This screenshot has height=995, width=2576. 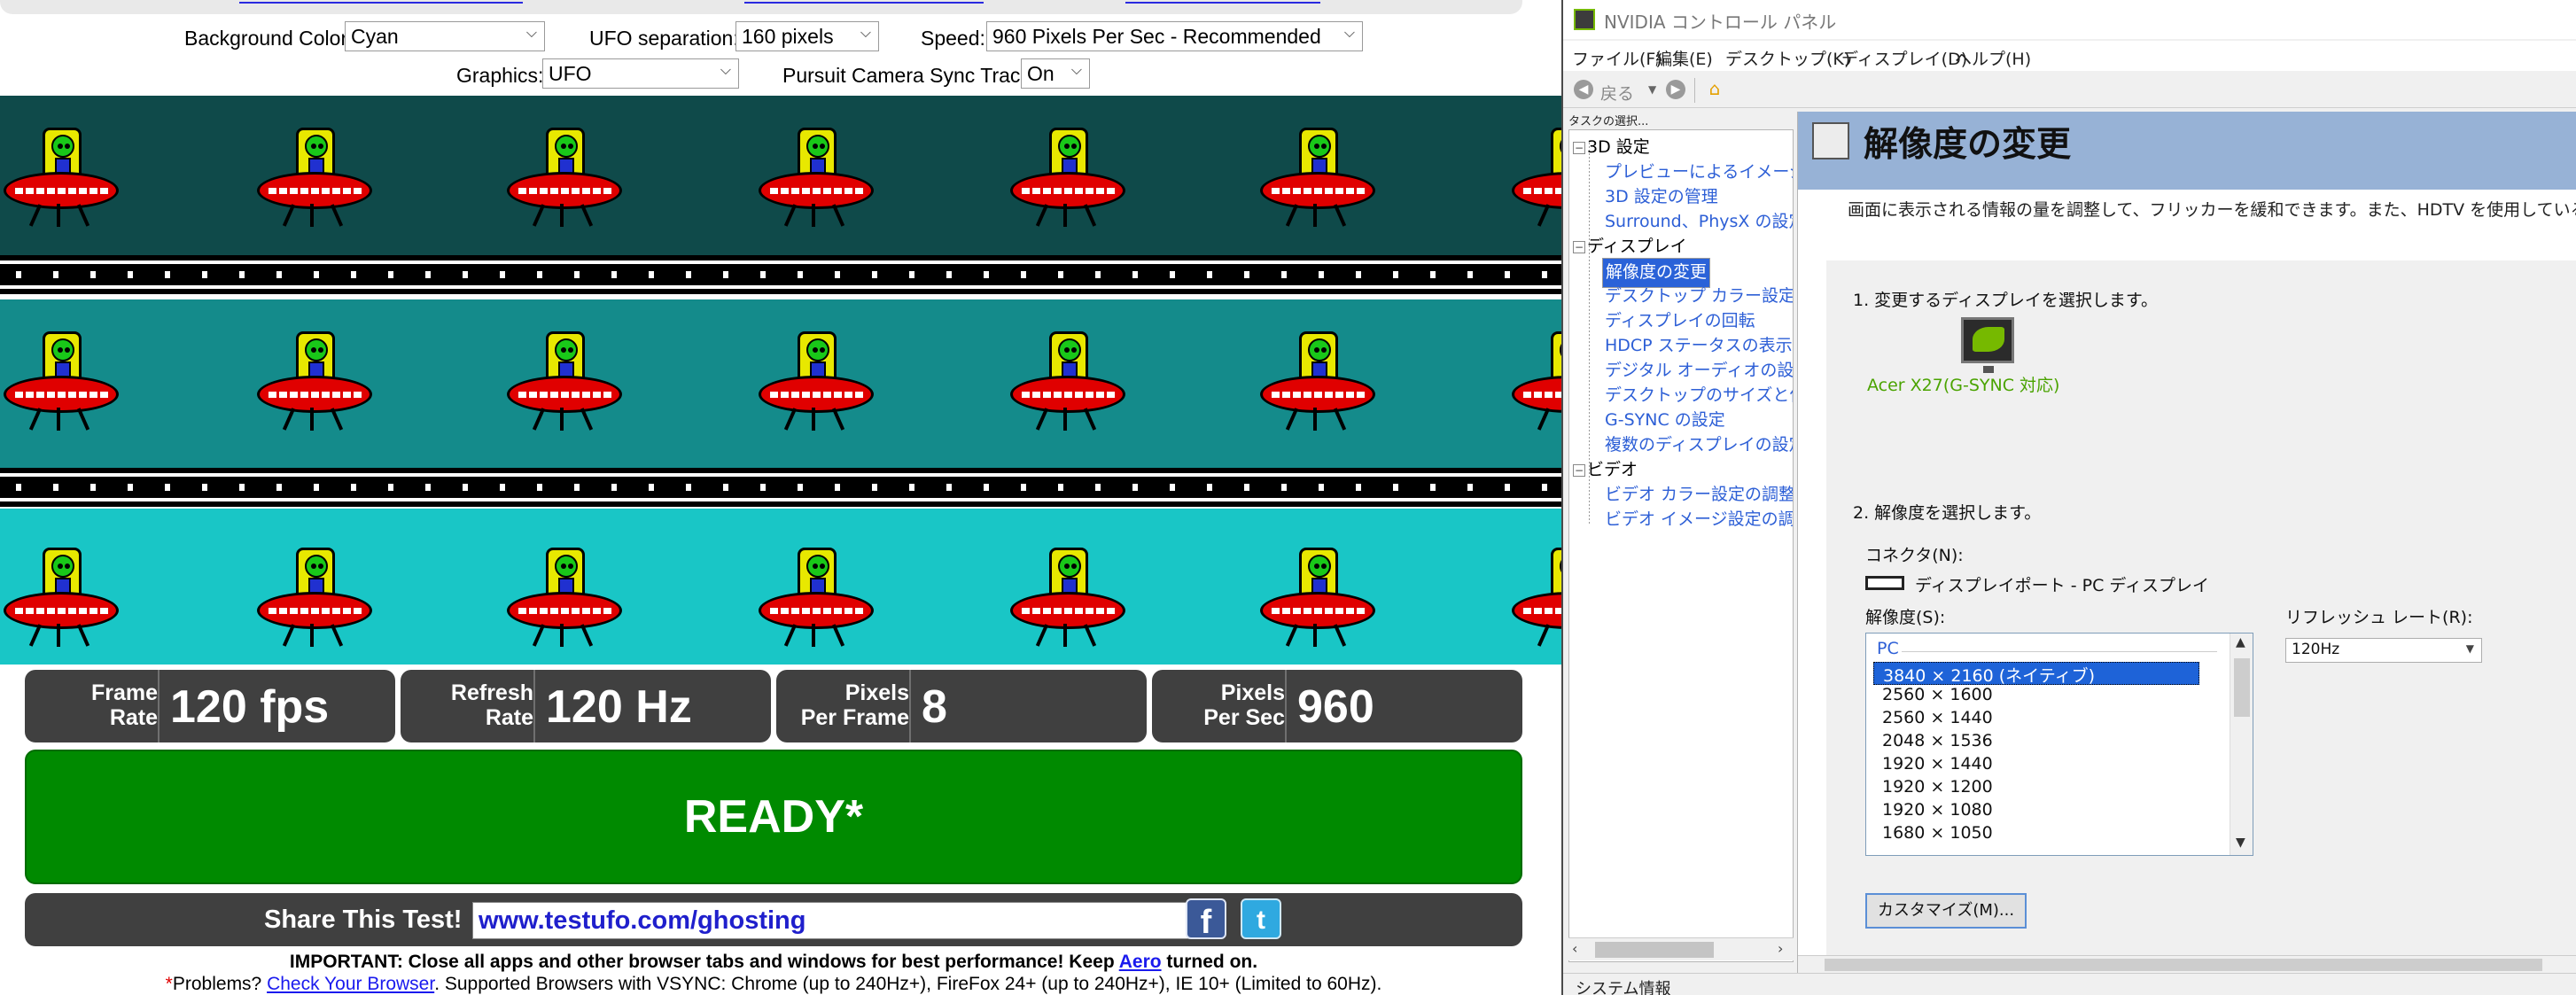 What do you see at coordinates (1830, 140) in the screenshot?
I see `display-settings-icon` at bounding box center [1830, 140].